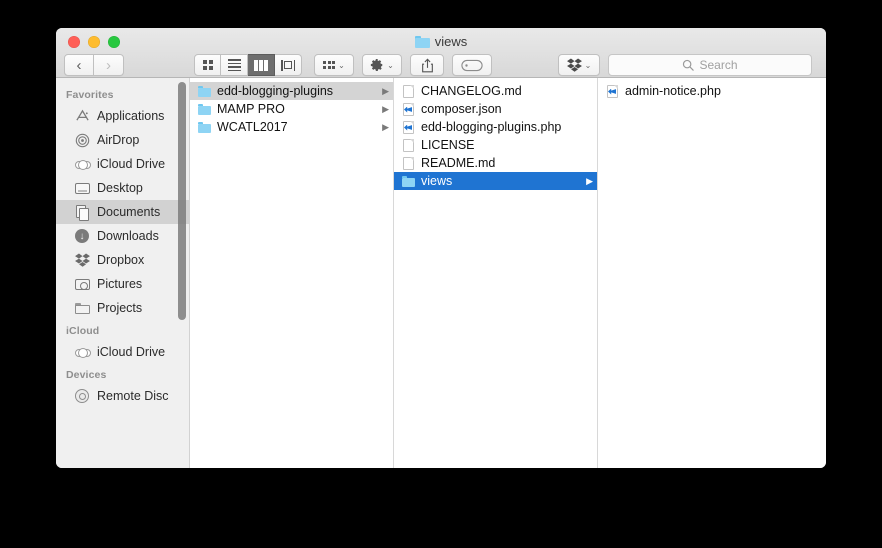 The width and height of the screenshot is (882, 548). I want to click on sidebar-item-desktop: Desktop, so click(122, 188).